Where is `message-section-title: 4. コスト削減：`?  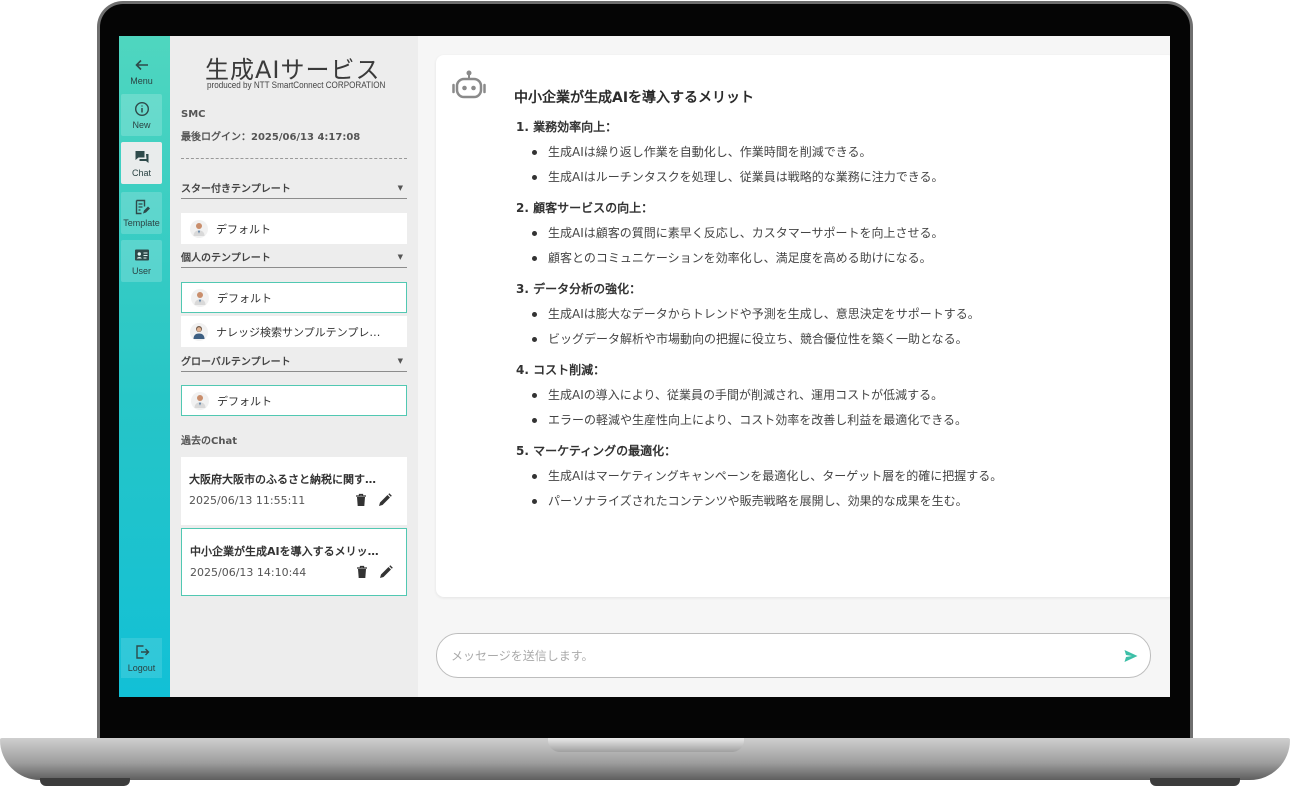
message-section-title: 4. コスト削減： is located at coordinates (561, 370).